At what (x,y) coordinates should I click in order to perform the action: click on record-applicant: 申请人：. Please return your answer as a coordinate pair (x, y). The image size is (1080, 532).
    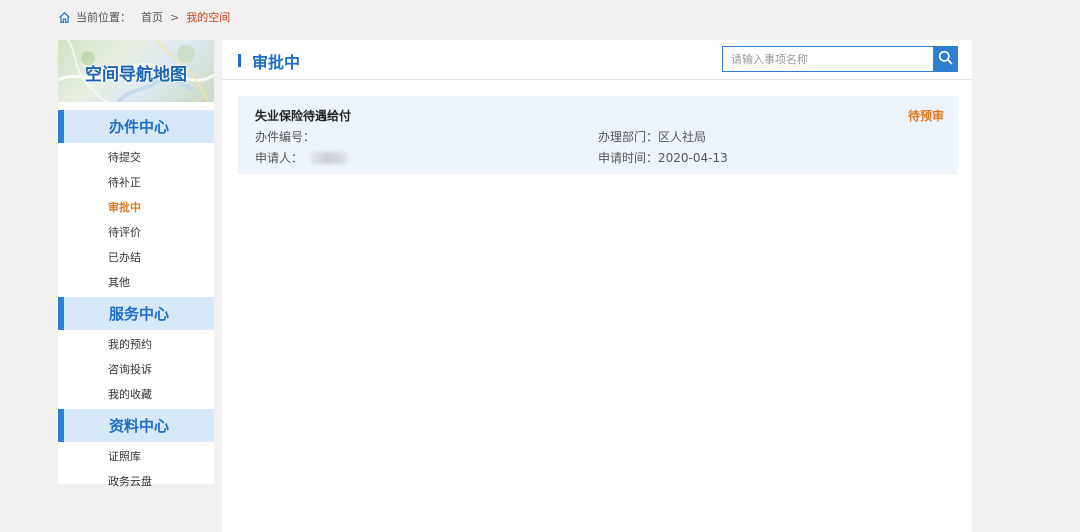
    Looking at the image, I should click on (301, 157).